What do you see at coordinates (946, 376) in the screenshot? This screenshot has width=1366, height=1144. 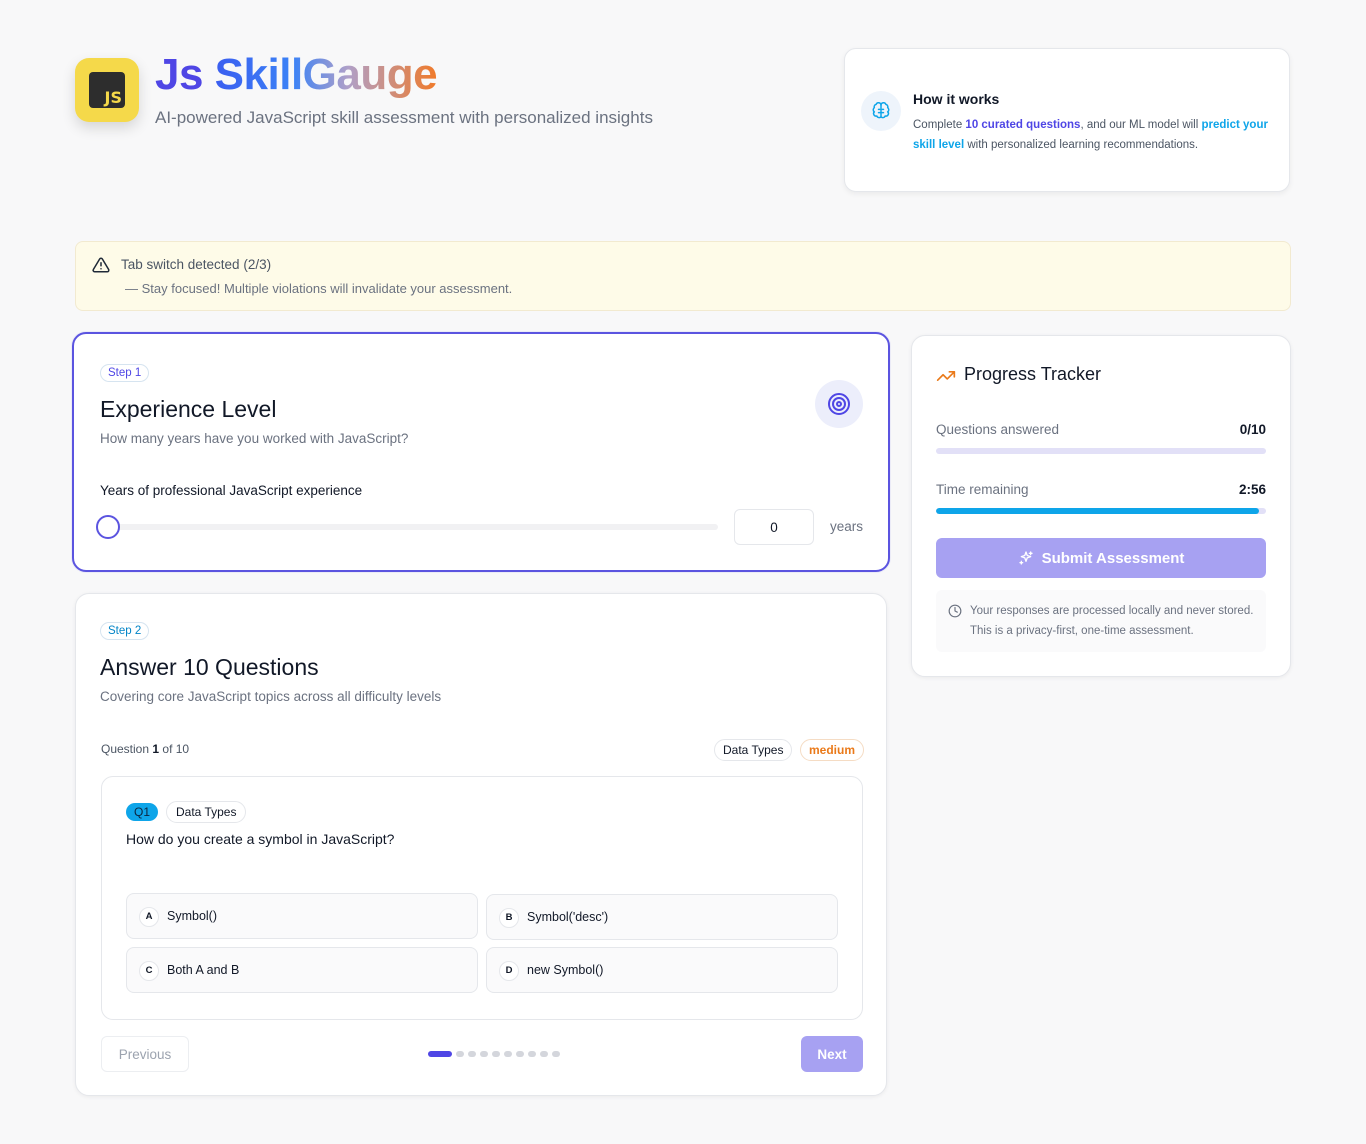 I see `trending-up-icon` at bounding box center [946, 376].